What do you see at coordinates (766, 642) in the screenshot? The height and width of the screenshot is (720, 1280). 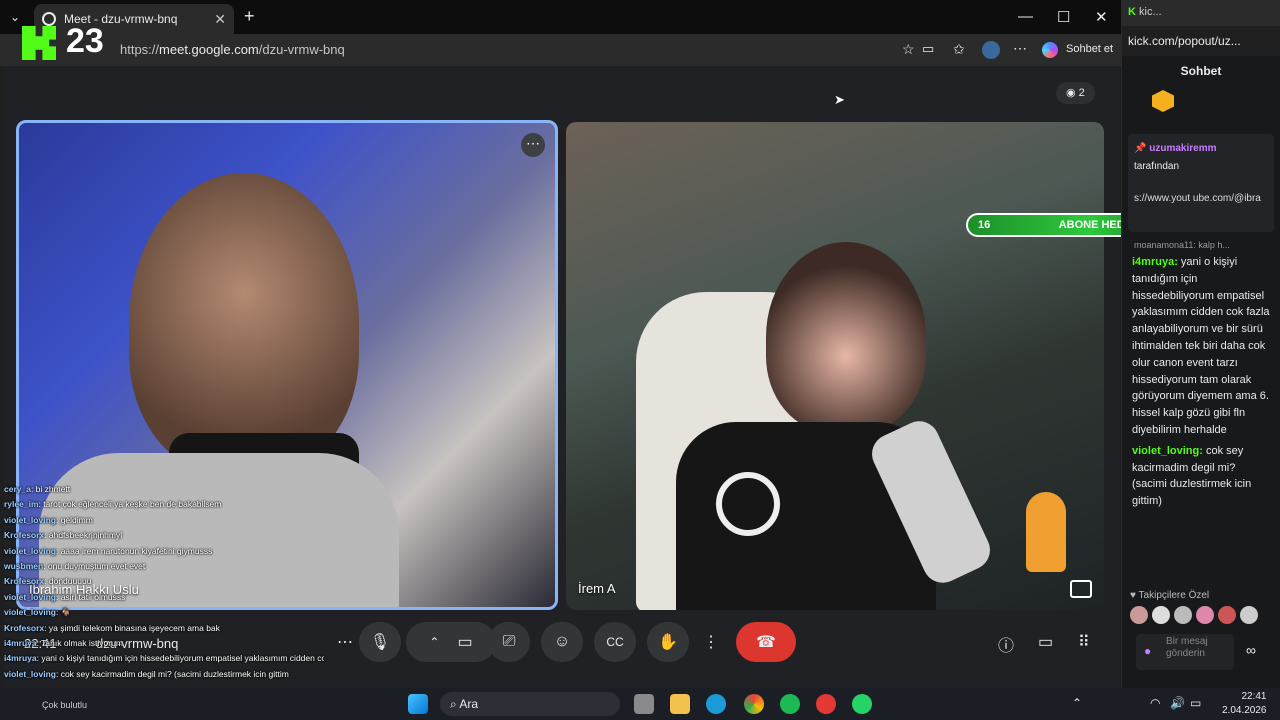 I see `leave-call-button: ☎` at bounding box center [766, 642].